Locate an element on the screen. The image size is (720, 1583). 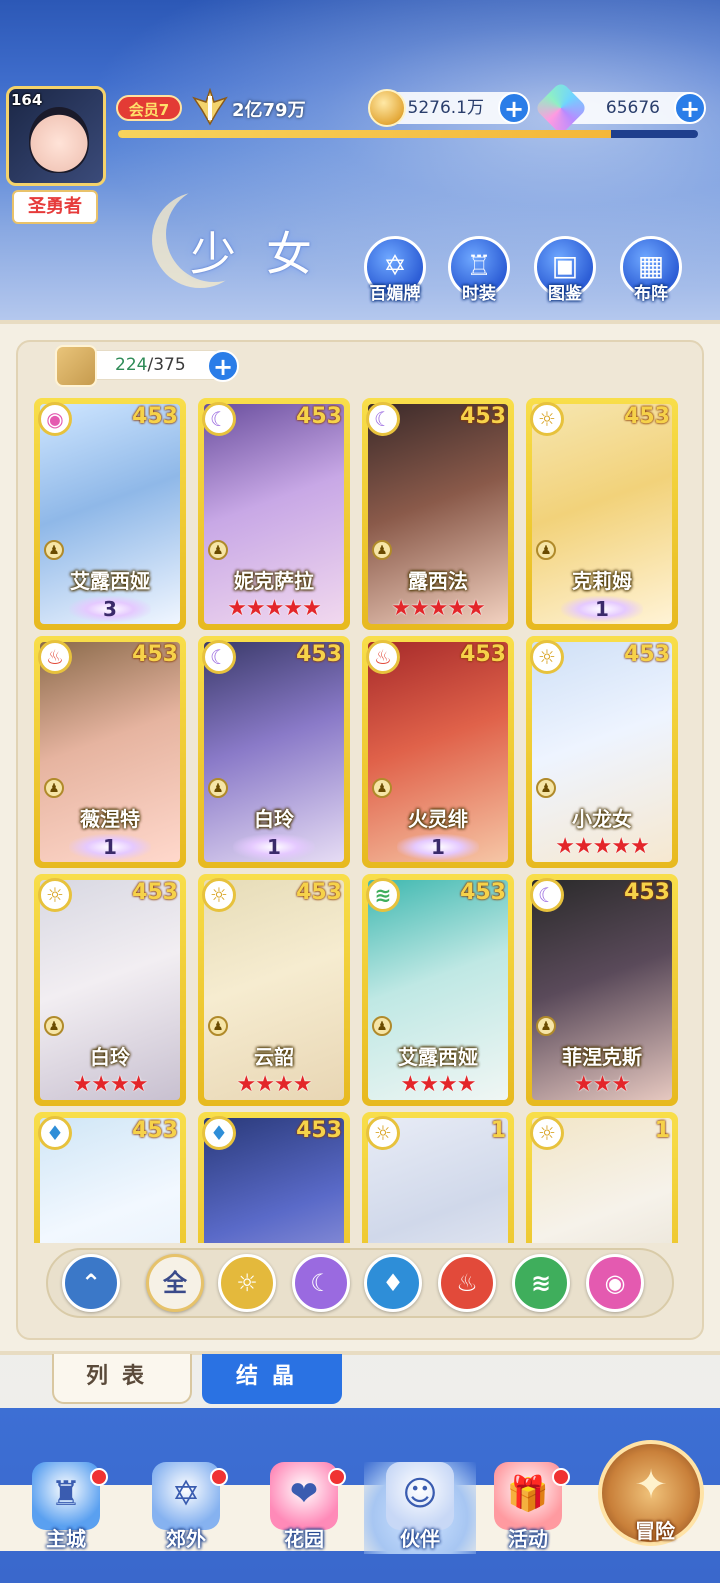
character-card: ♨ 453 ♟ 火灵绯 1 is located at coordinates (438, 752).